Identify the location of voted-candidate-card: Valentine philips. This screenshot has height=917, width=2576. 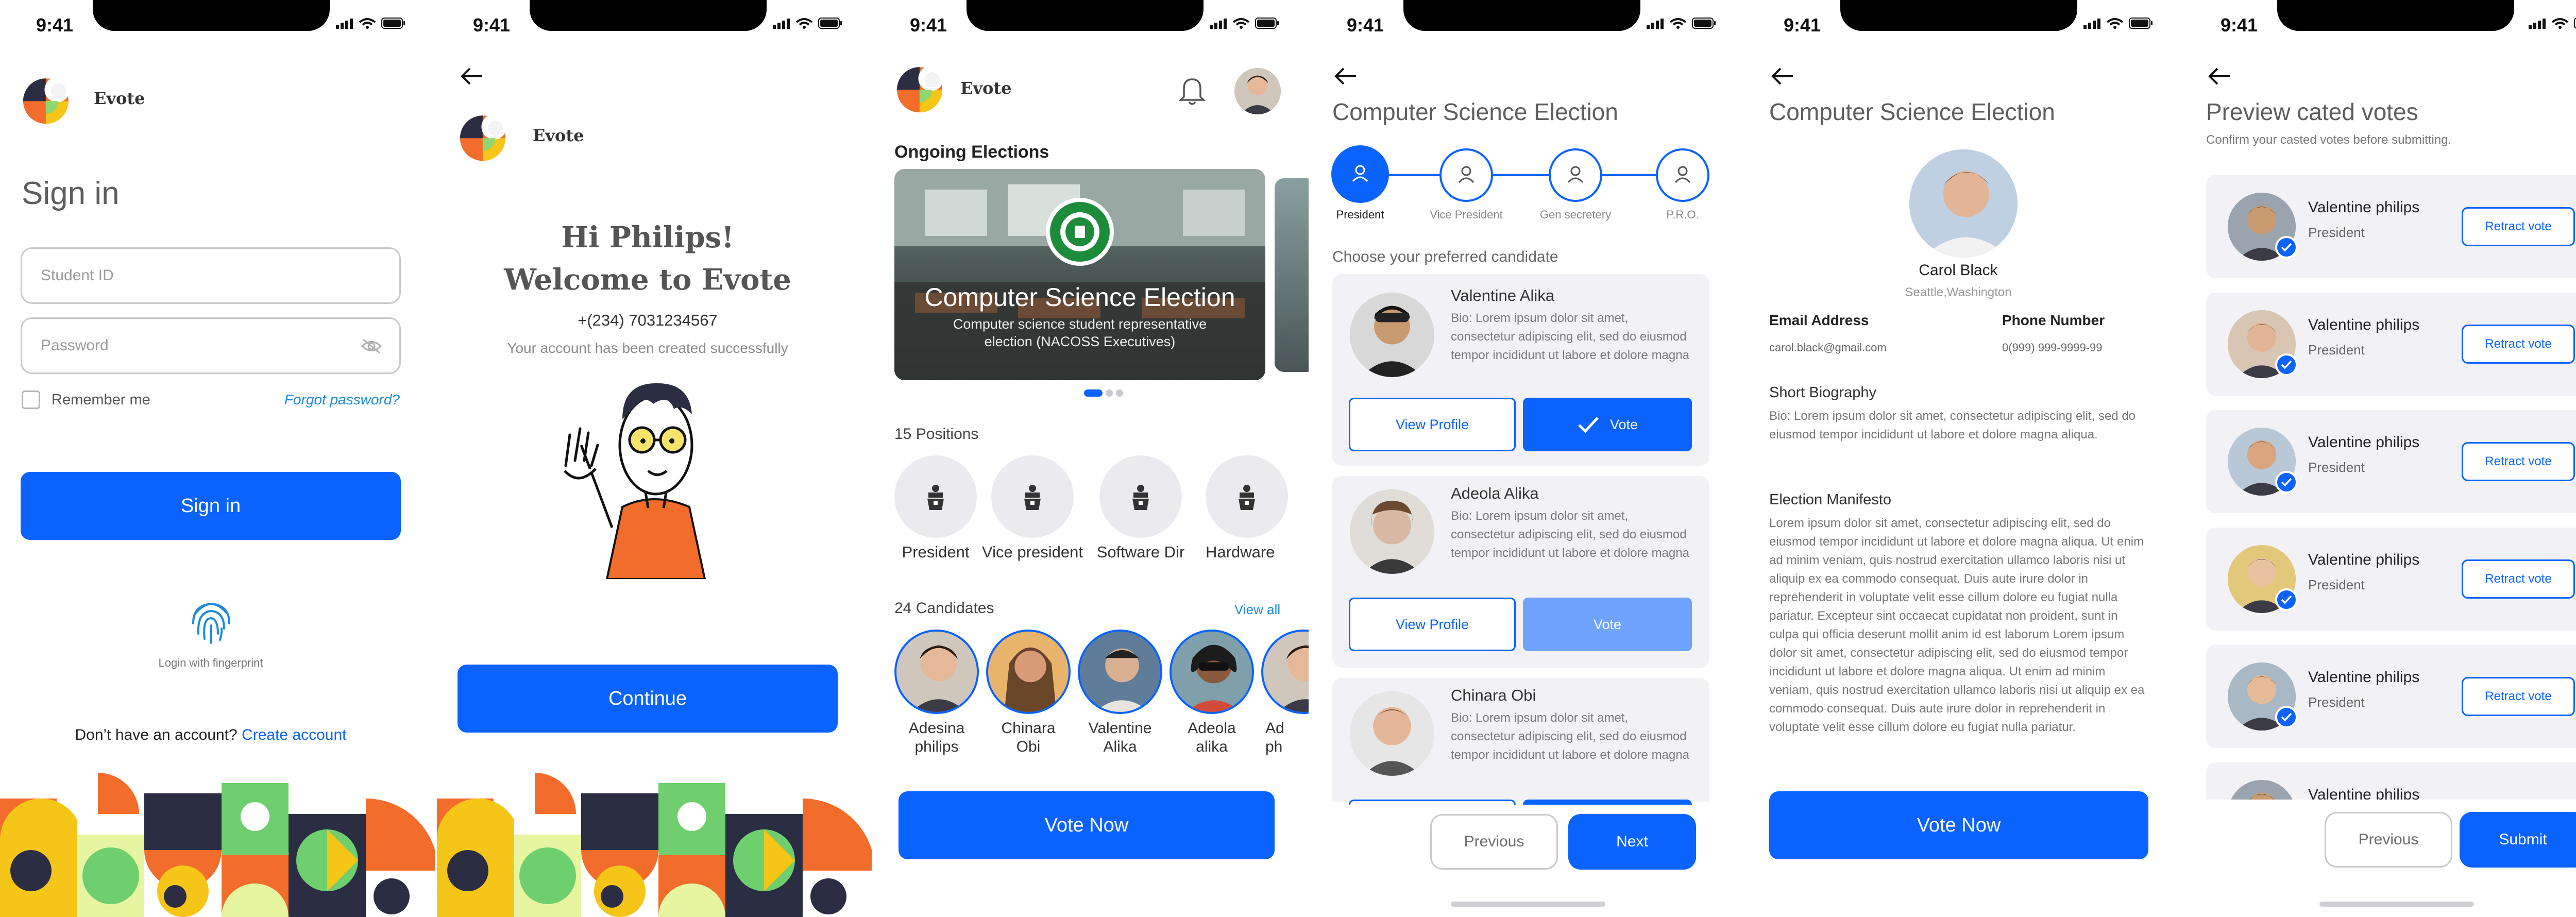
(2391, 781).